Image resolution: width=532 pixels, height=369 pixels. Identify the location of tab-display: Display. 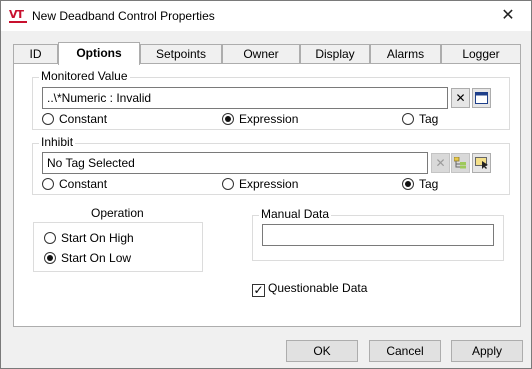
(335, 54).